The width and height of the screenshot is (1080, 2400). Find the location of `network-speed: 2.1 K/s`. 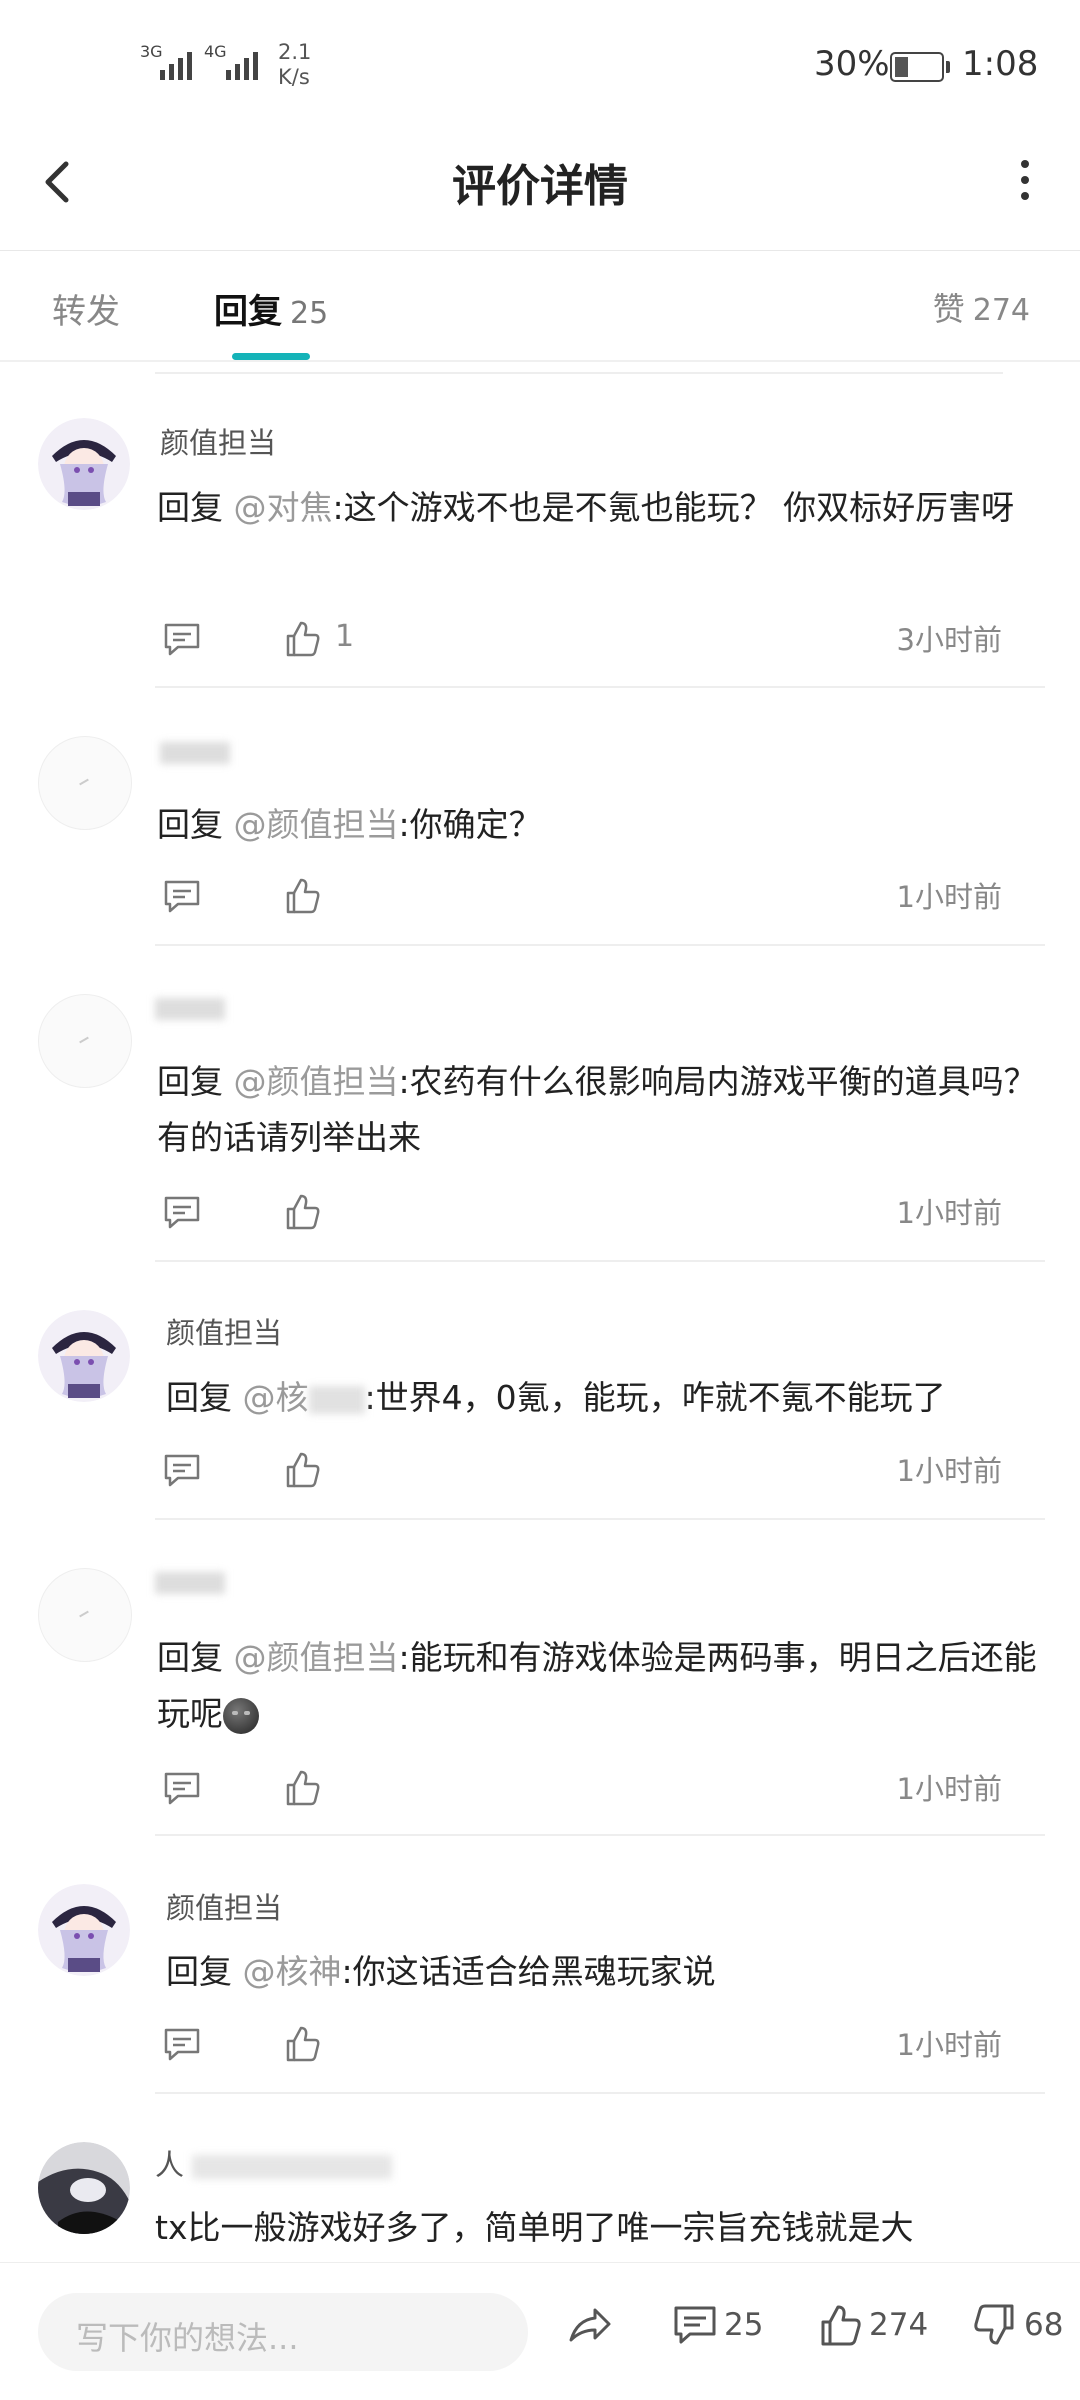

network-speed: 2.1 K/s is located at coordinates (295, 64).